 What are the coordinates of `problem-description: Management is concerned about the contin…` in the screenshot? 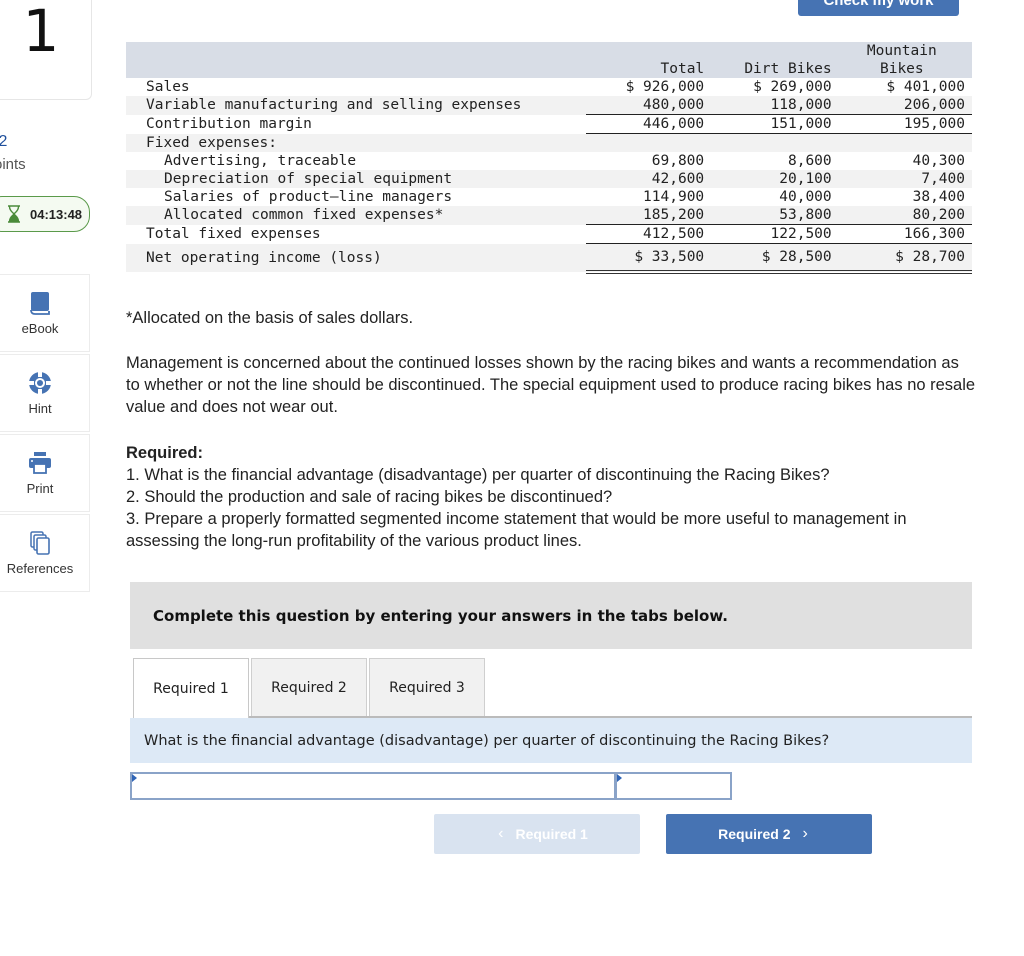 It's located at (551, 385).